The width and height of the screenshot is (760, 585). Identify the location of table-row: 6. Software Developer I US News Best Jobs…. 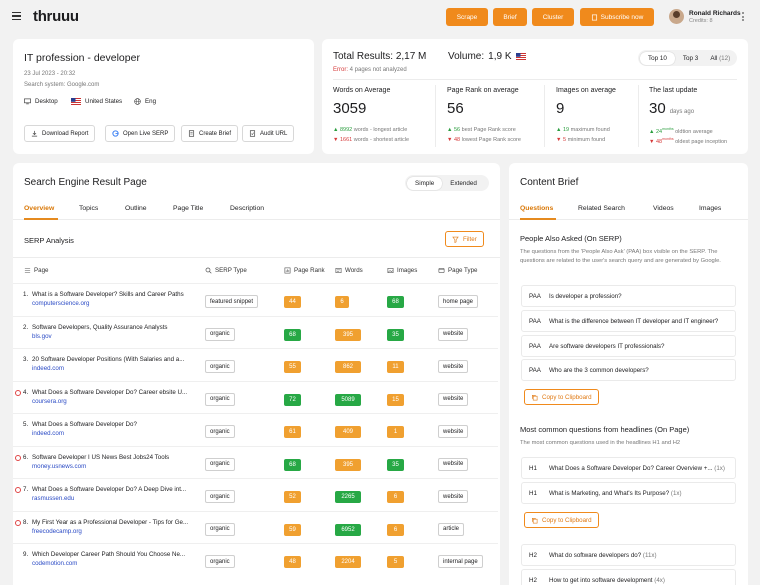
(255, 462).